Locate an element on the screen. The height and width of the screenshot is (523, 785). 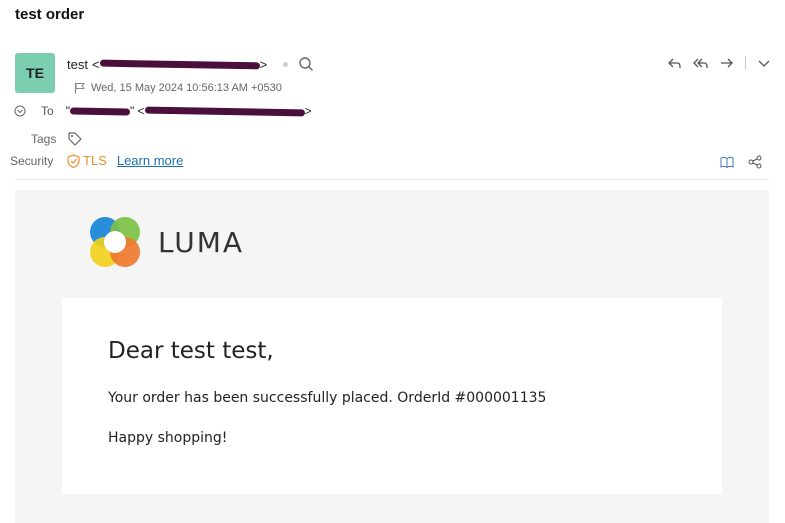
right-tools is located at coordinates (741, 162).